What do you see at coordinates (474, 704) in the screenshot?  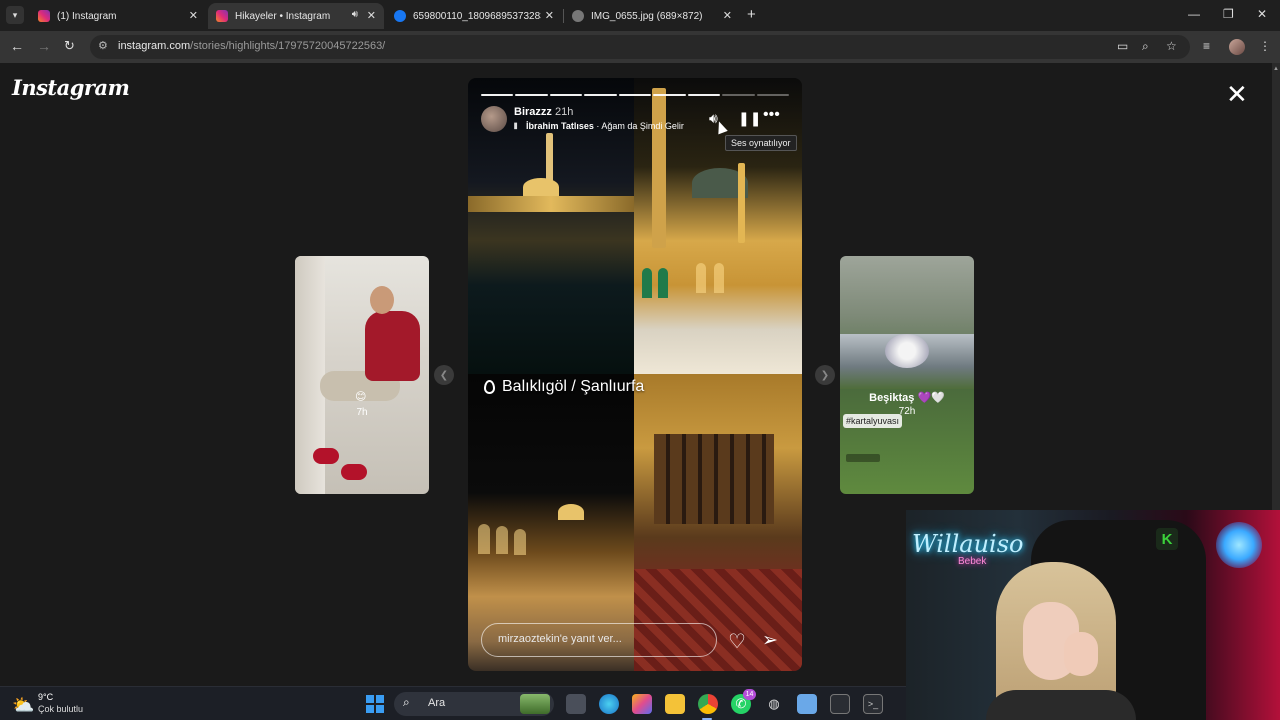 I see `taskbar-search: ⌕ Ara` at bounding box center [474, 704].